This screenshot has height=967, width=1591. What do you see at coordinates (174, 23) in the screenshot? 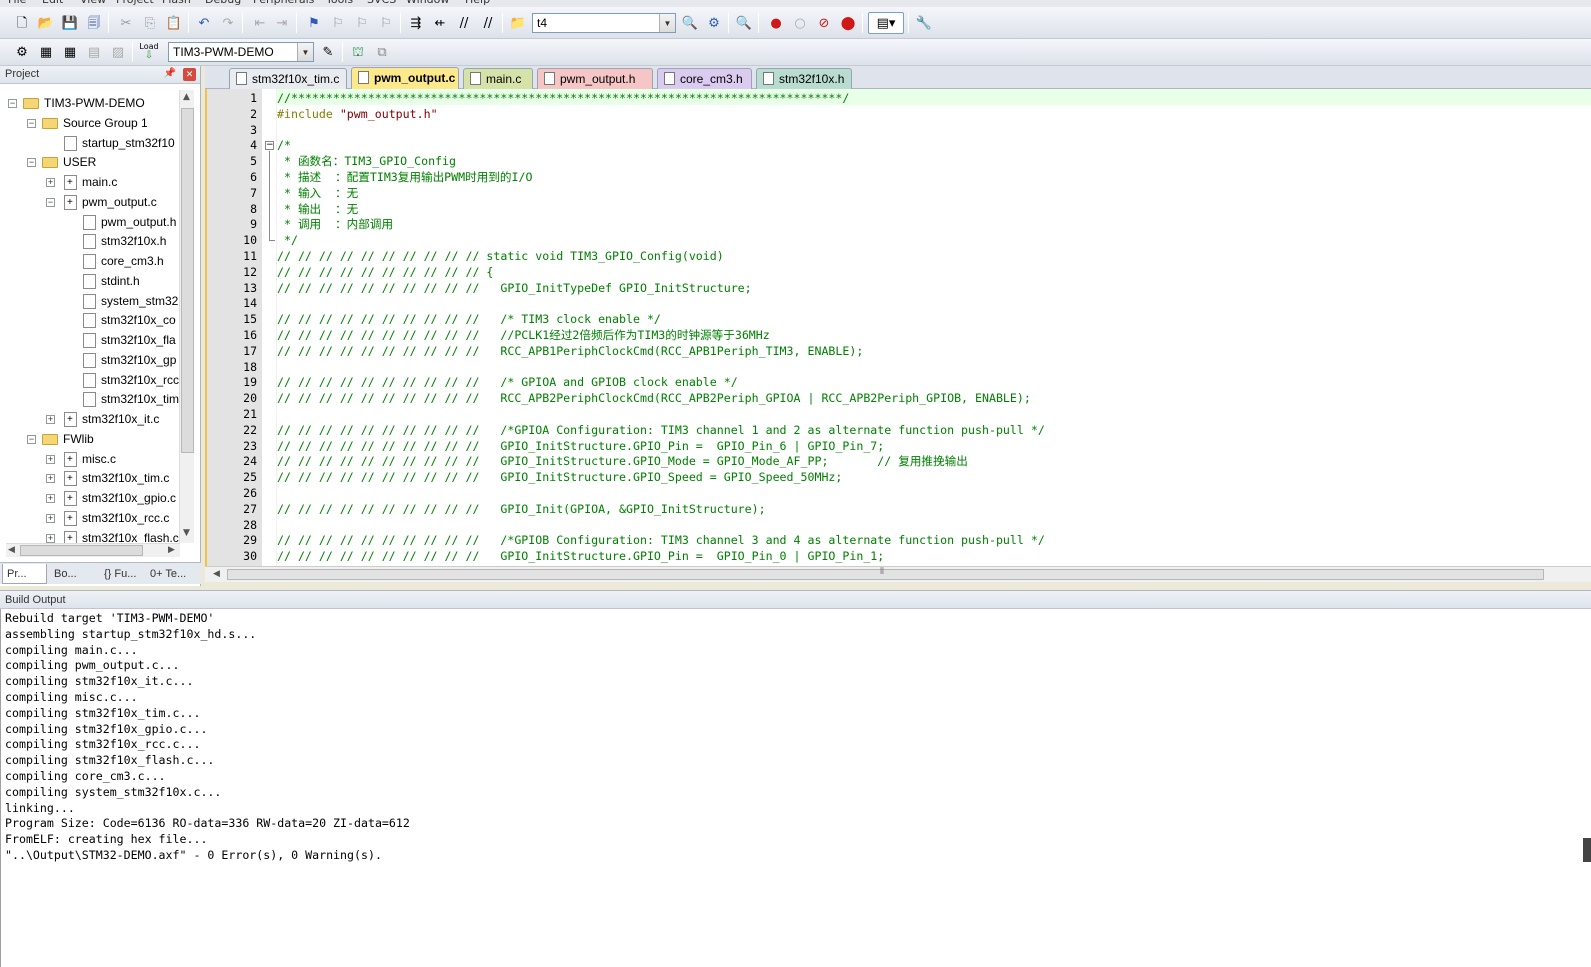
I see `paste-icon: 📋` at bounding box center [174, 23].